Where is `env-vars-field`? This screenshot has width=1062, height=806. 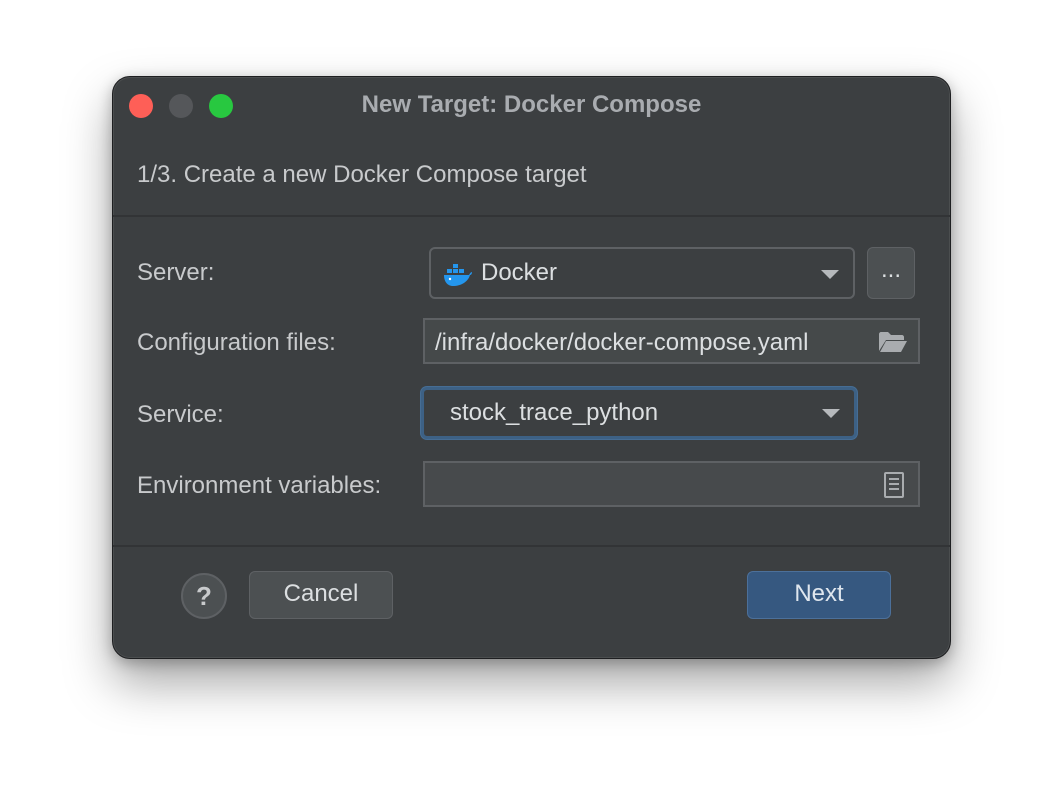 env-vars-field is located at coordinates (671, 484).